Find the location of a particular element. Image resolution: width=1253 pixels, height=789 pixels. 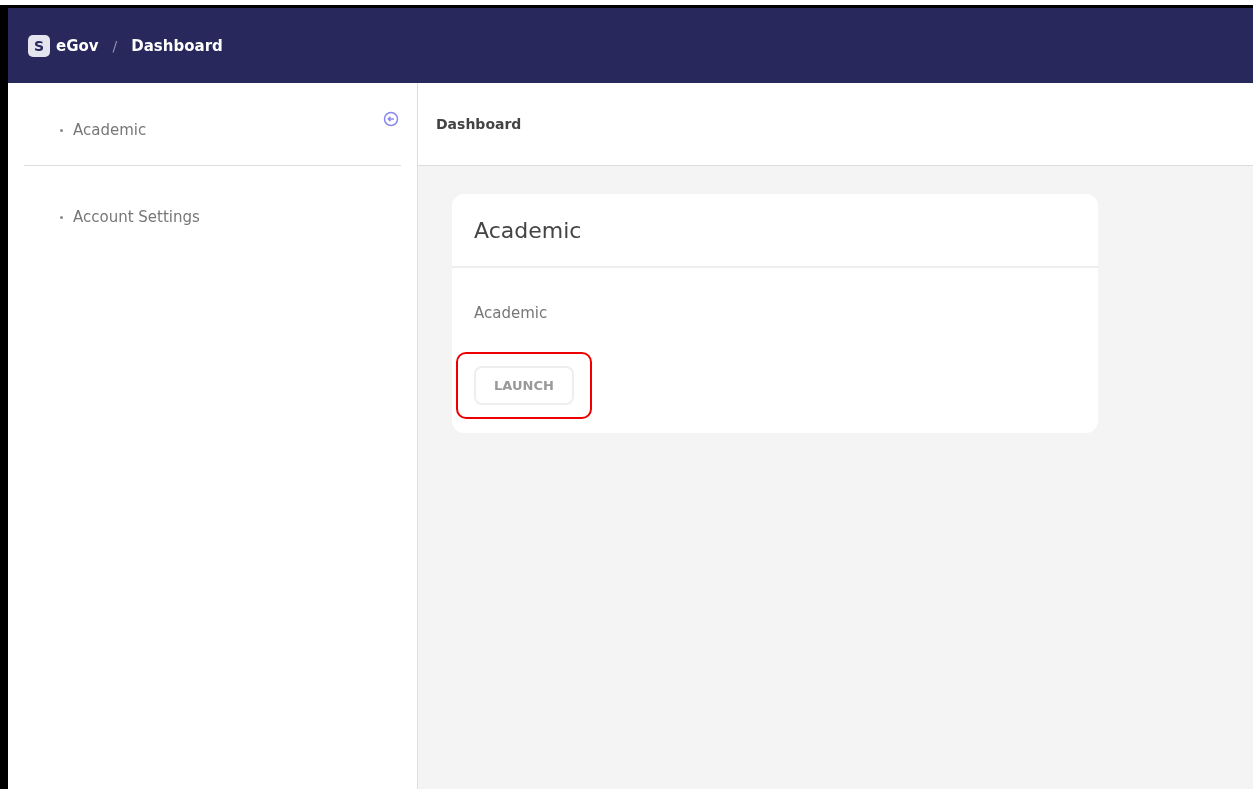

app-name: eGov is located at coordinates (77, 45).